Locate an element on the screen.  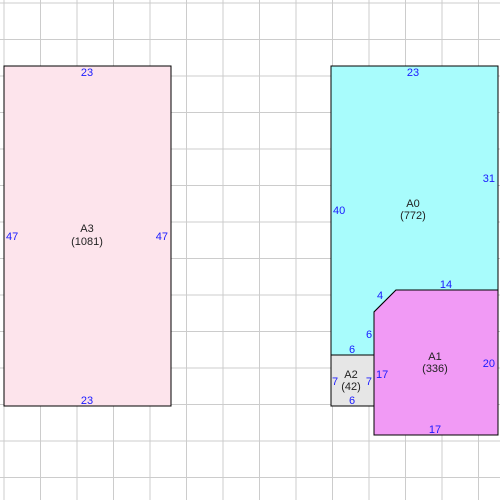
room-a1: A1 (336) 14 4 6 17 20 17 is located at coordinates (432, 357).